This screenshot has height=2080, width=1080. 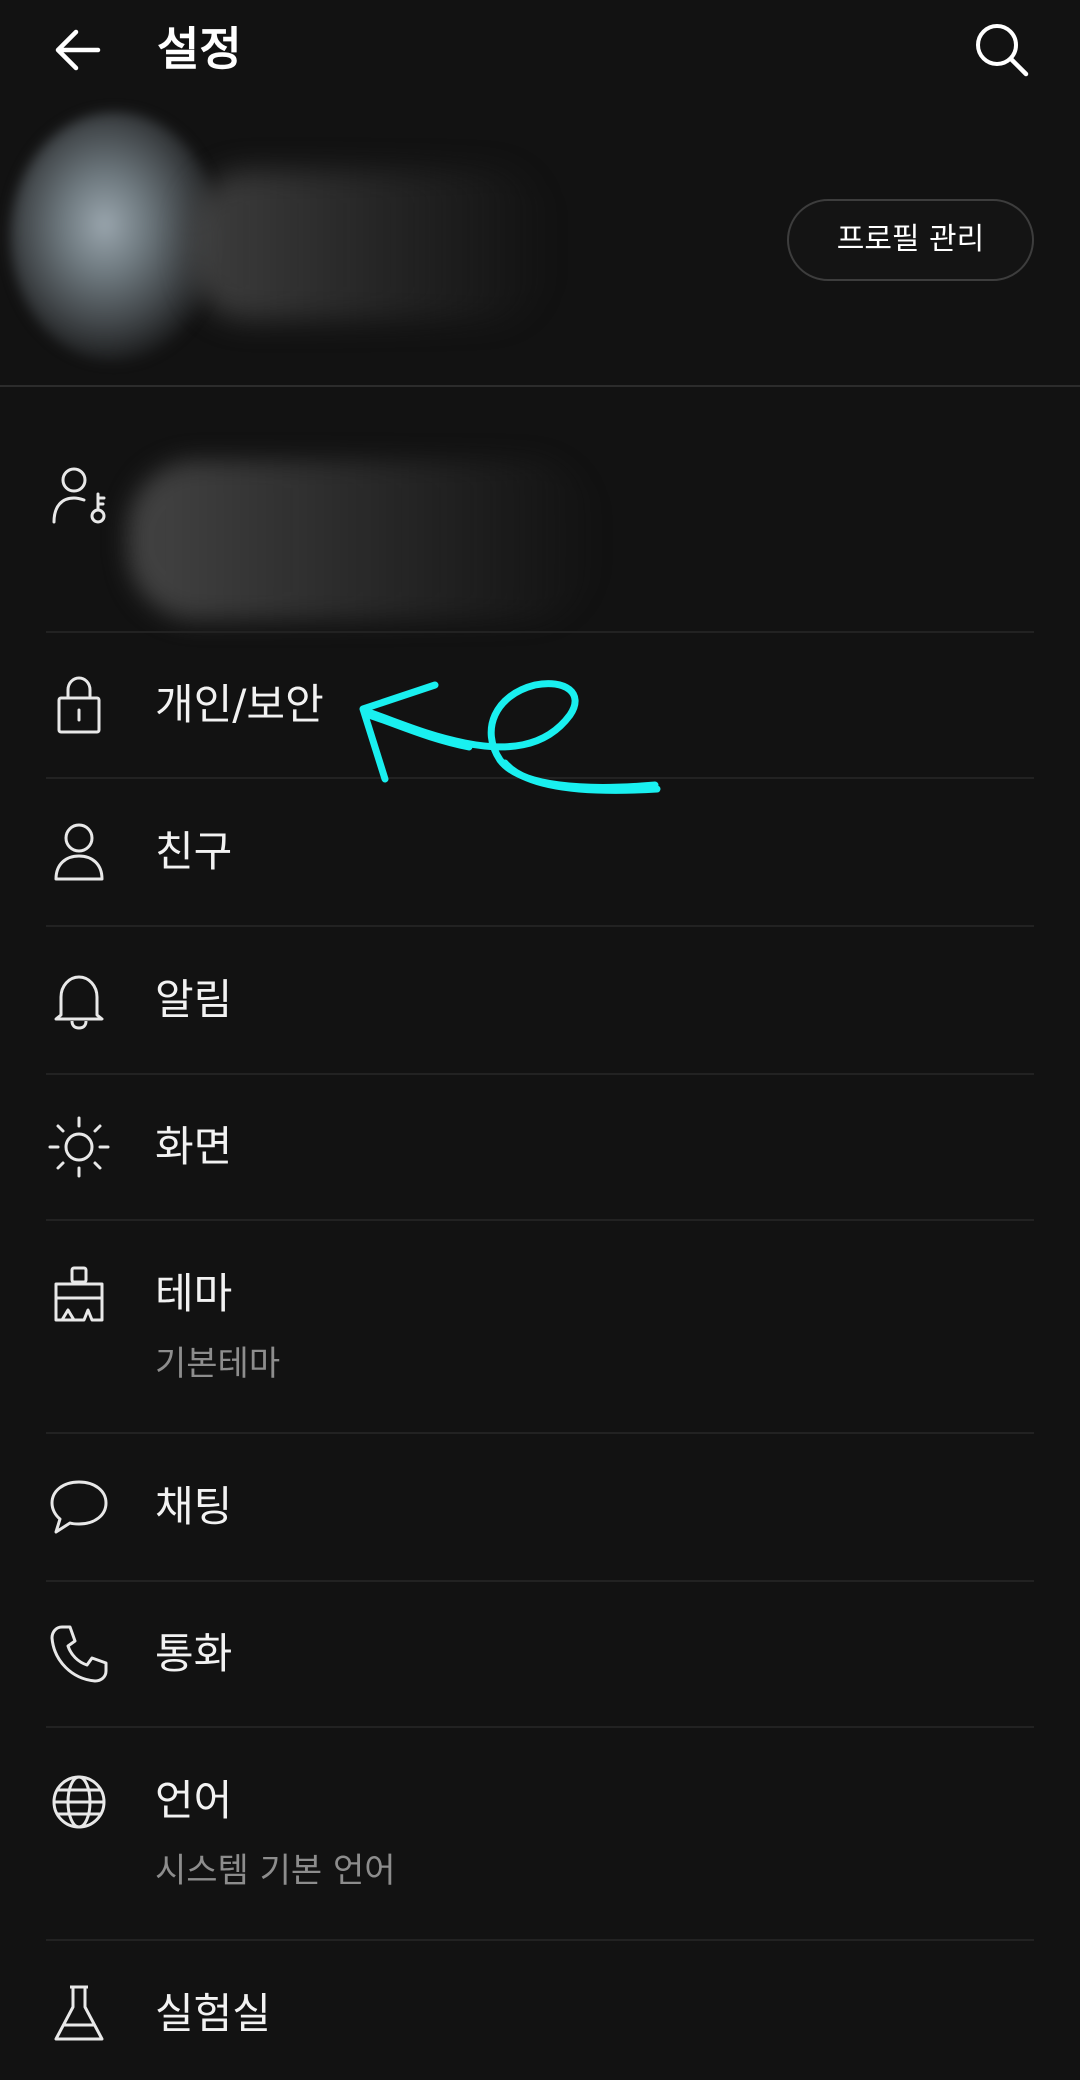 I want to click on bell-icon, so click(x=79, y=1000).